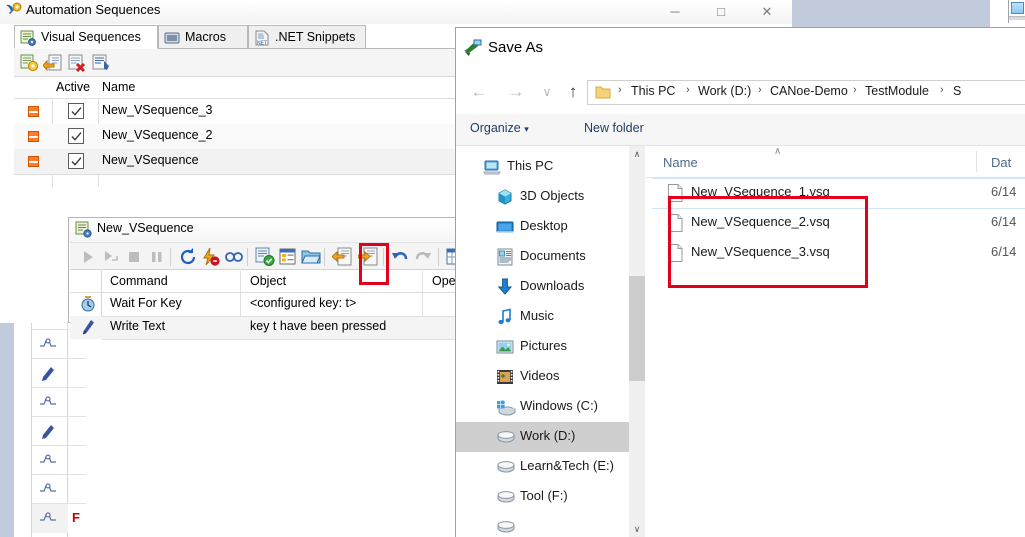  Describe the element at coordinates (740, 130) in the screenshot. I see `save-as-command-bar: Organize ▾ New folder` at that location.